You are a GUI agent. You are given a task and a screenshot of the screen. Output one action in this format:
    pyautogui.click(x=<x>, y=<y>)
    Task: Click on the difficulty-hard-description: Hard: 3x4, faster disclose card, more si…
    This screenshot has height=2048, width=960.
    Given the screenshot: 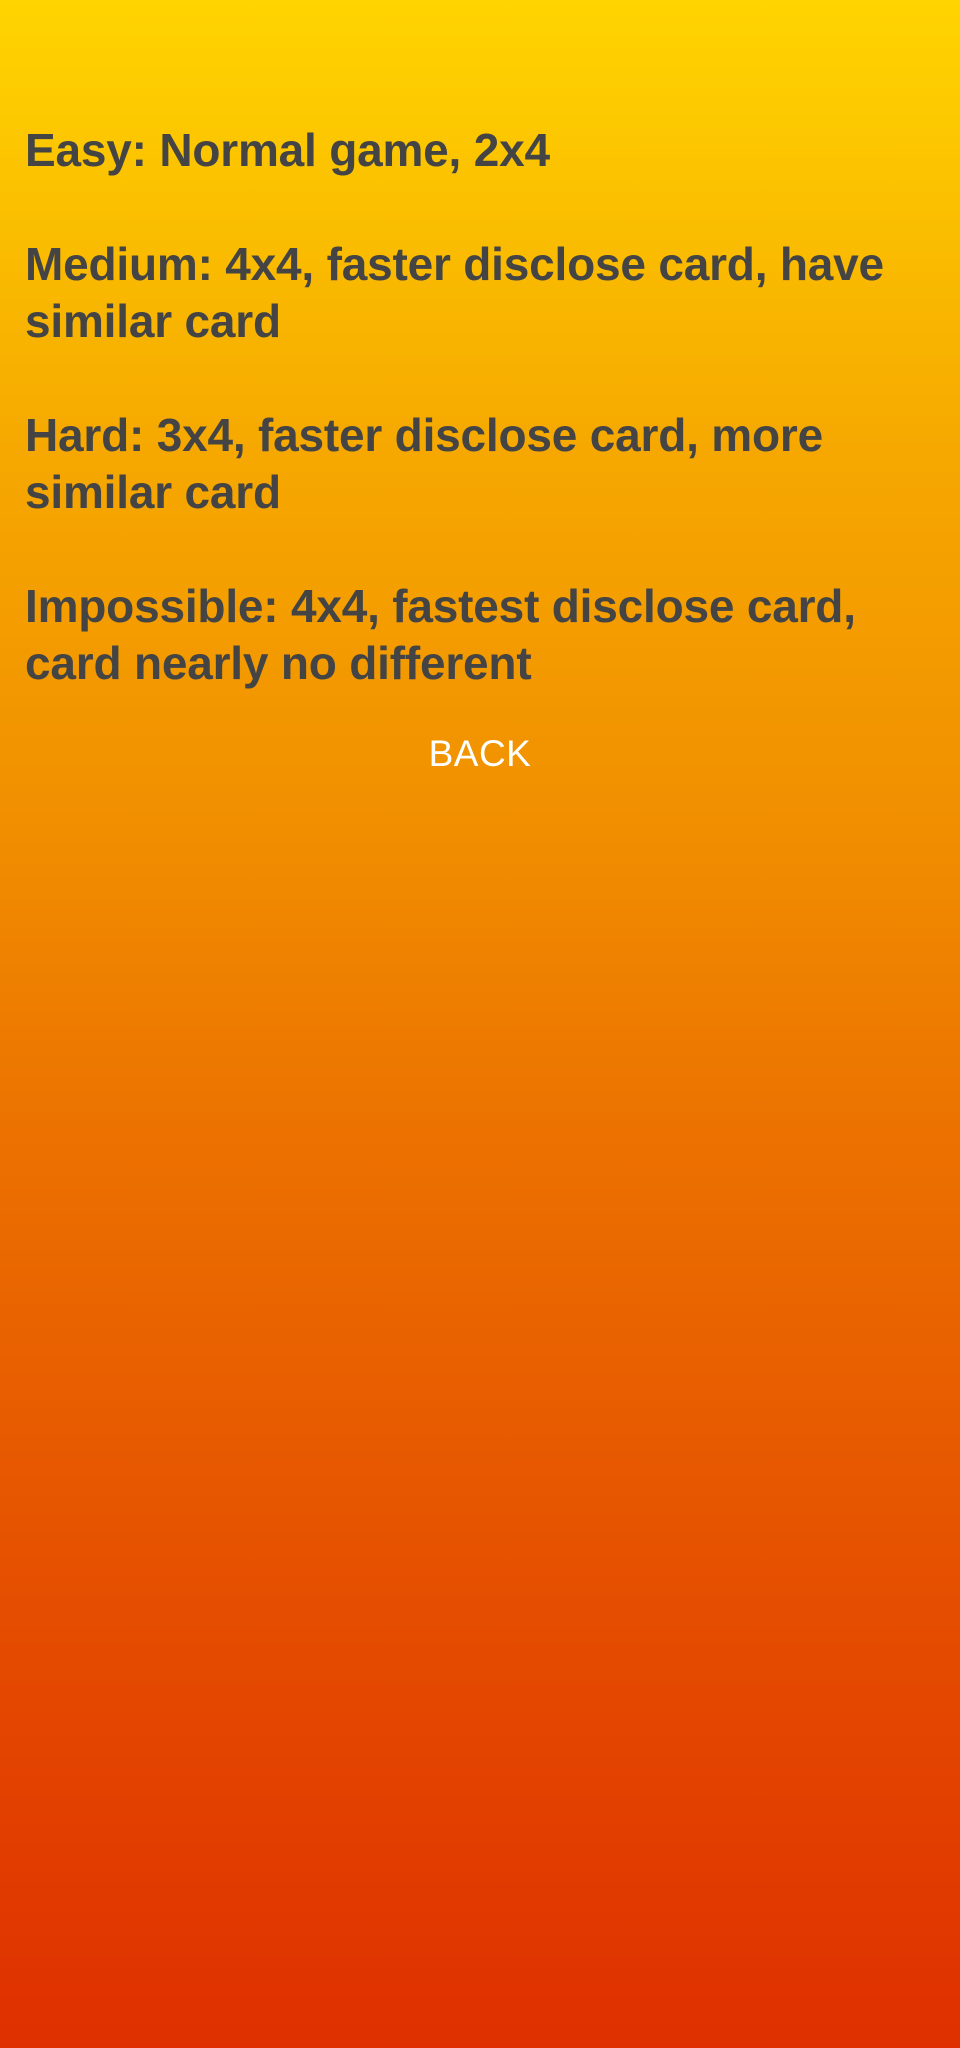 What is the action you would take?
    pyautogui.click(x=424, y=463)
    